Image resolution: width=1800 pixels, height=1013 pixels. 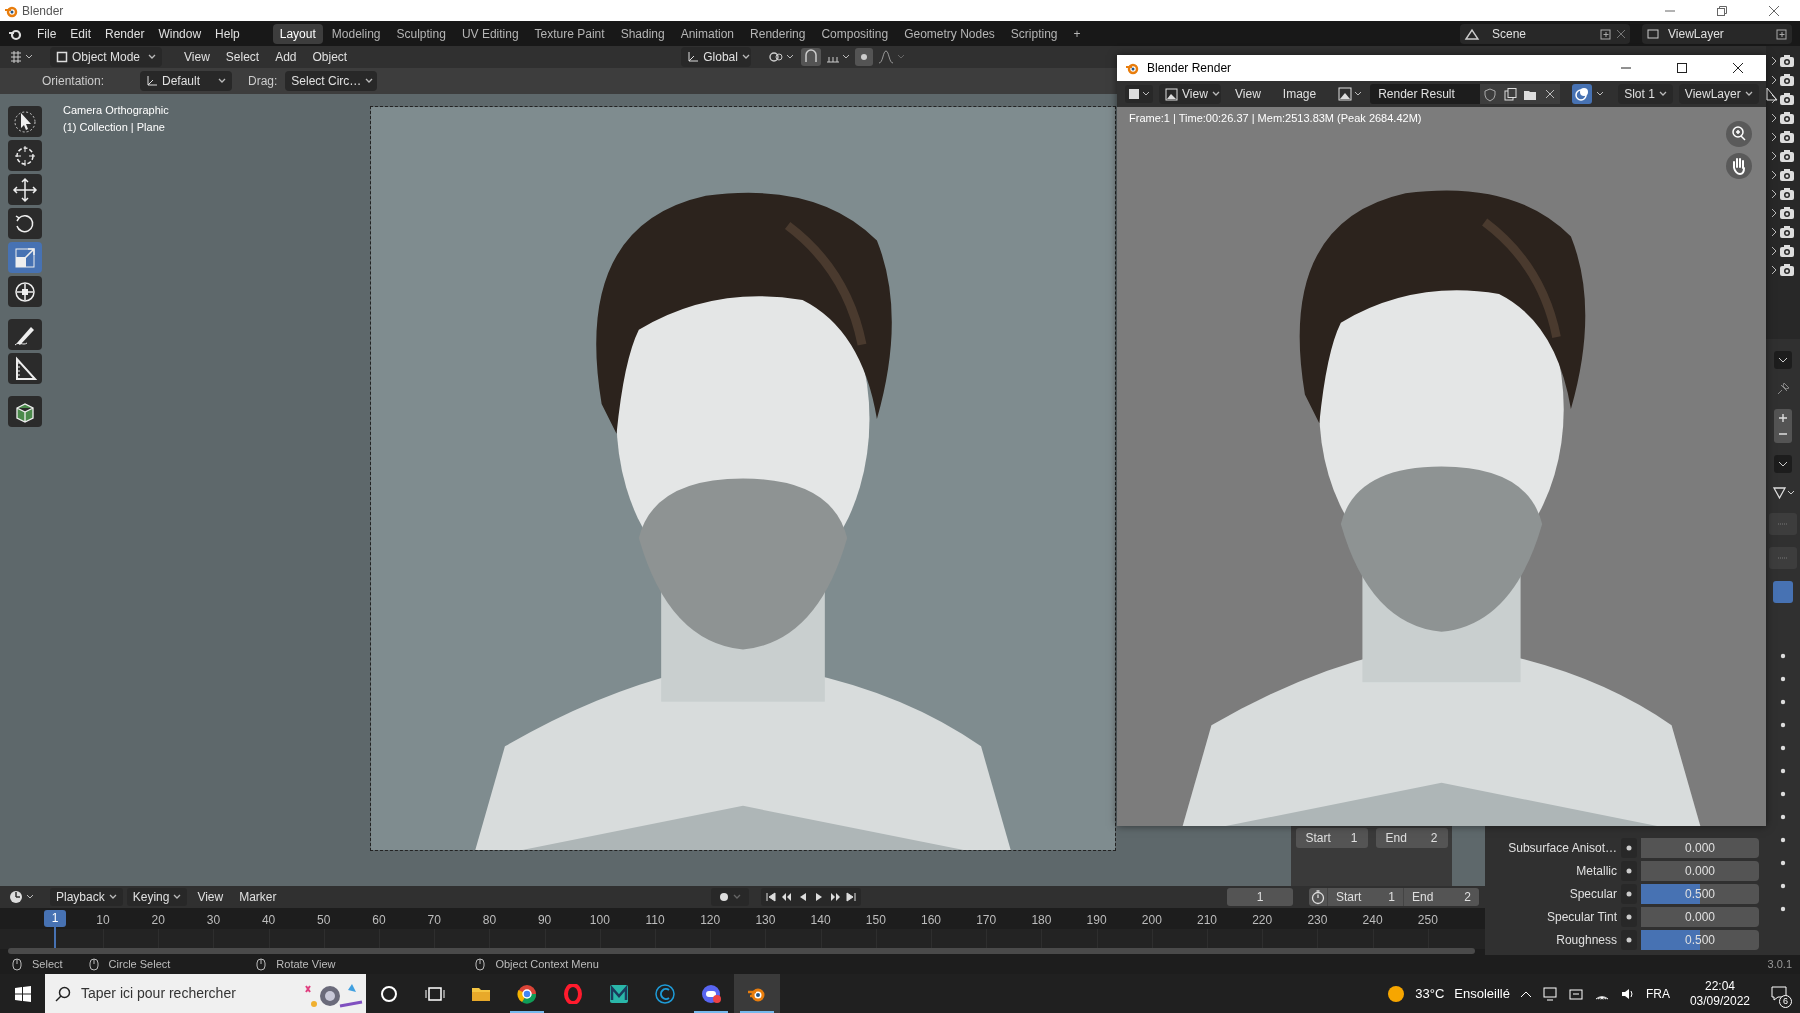 I want to click on workspace-tab: Modeling, so click(x=356, y=33).